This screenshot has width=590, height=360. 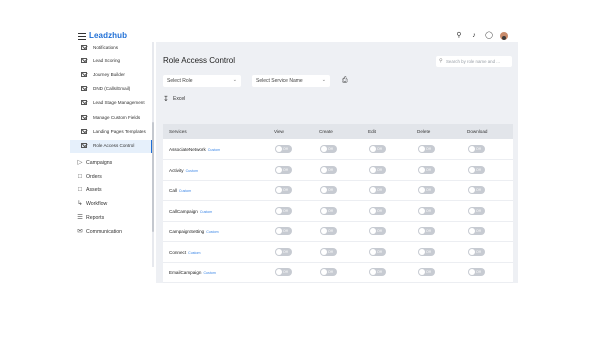 I want to click on bell-icon: ♪, so click(x=474, y=36).